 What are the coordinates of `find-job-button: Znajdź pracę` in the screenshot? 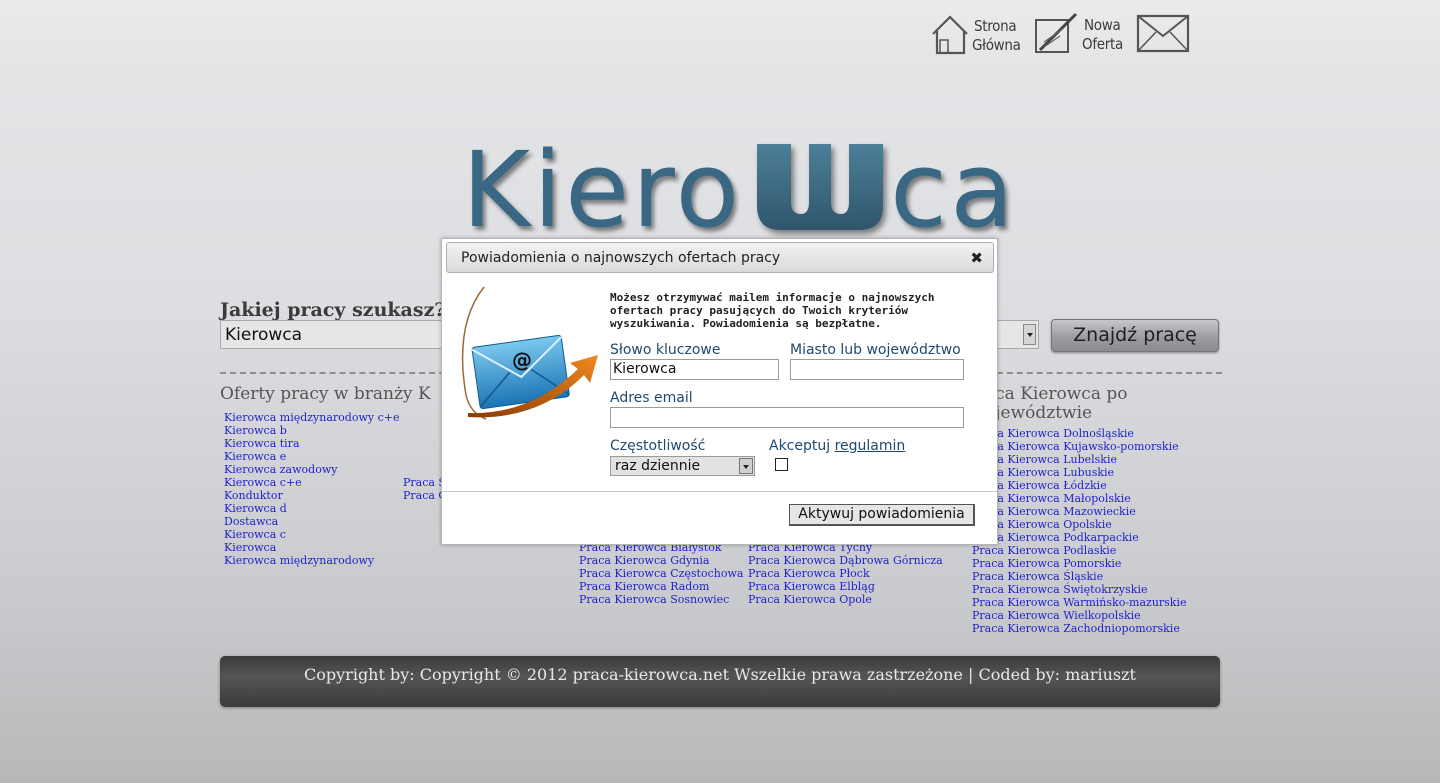 It's located at (1135, 335).